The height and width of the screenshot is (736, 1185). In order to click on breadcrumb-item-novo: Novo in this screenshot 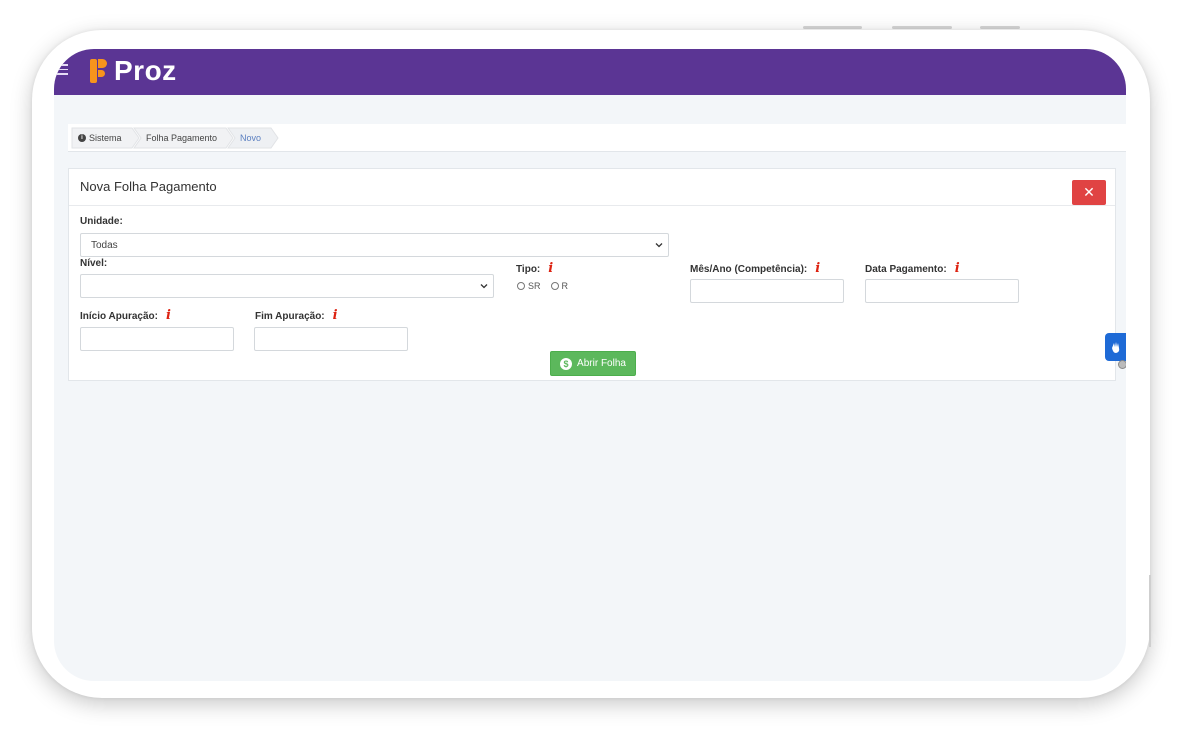, I will do `click(250, 138)`.